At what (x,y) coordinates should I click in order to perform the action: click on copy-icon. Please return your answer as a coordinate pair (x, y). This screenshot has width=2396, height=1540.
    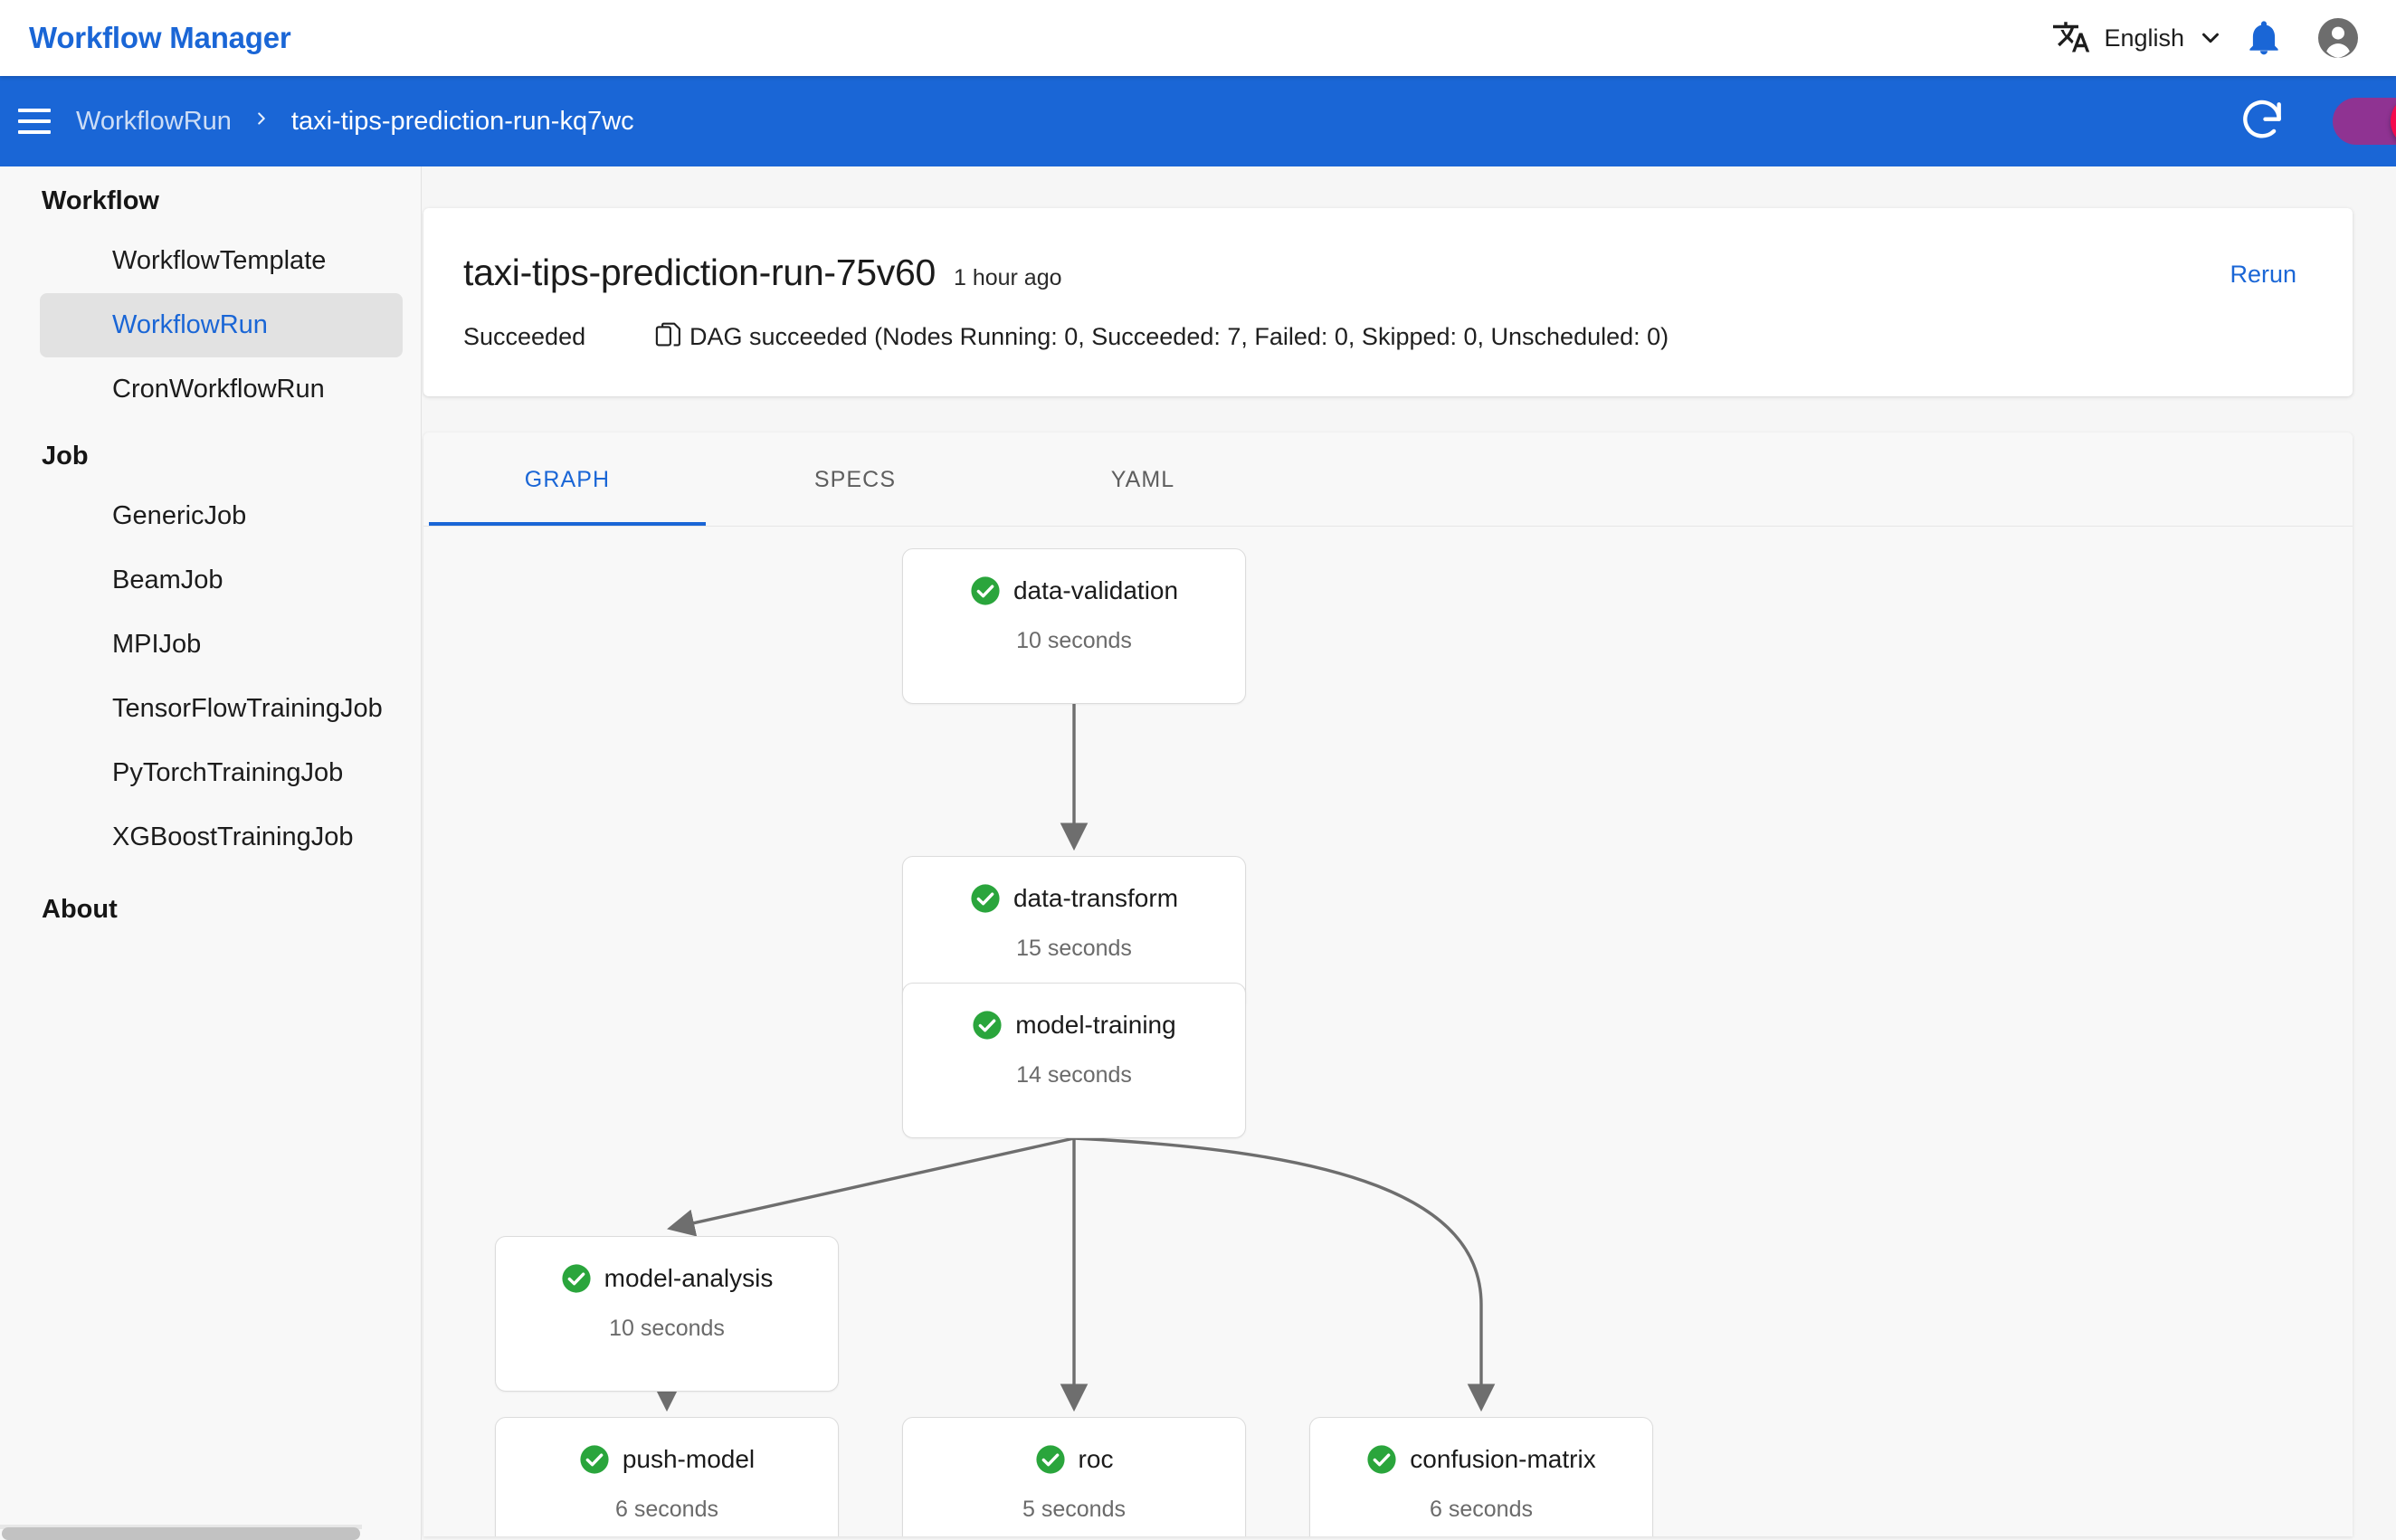
    Looking at the image, I should click on (668, 337).